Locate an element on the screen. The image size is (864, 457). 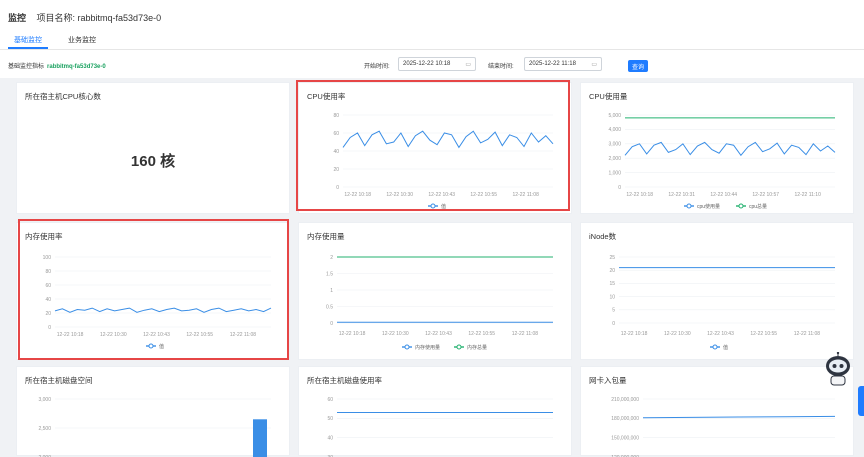
metric-value: rabbitmq-fa53d73e-0 is located at coordinates (76, 67).